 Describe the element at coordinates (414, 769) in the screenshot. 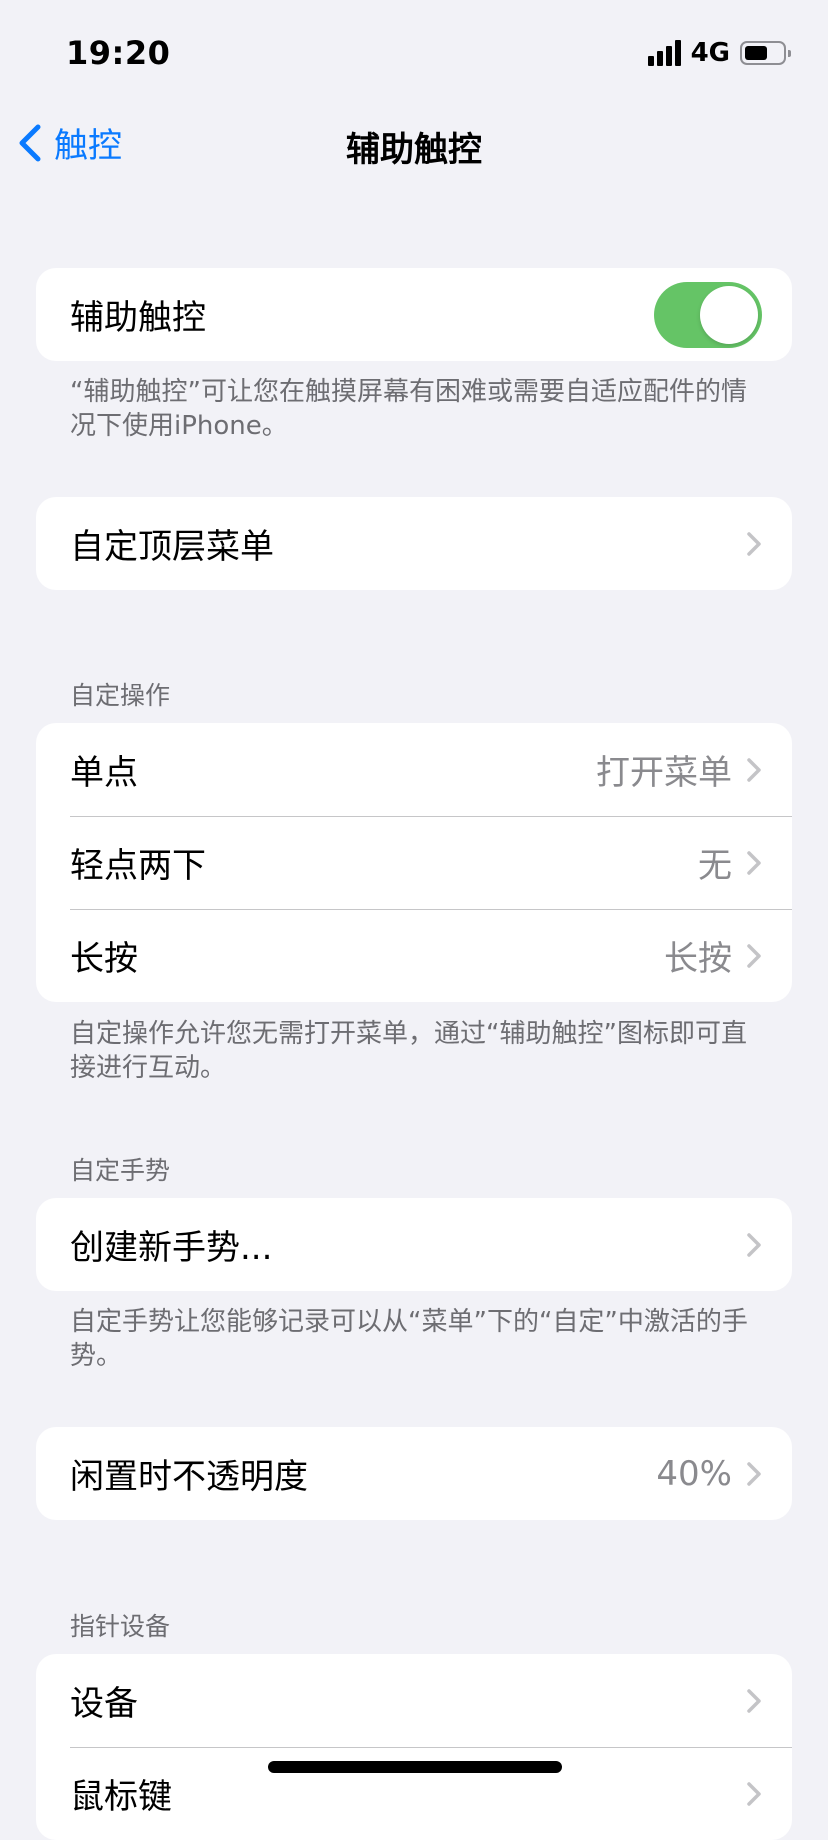

I see `single-tap-row: 单点 打开菜单` at that location.